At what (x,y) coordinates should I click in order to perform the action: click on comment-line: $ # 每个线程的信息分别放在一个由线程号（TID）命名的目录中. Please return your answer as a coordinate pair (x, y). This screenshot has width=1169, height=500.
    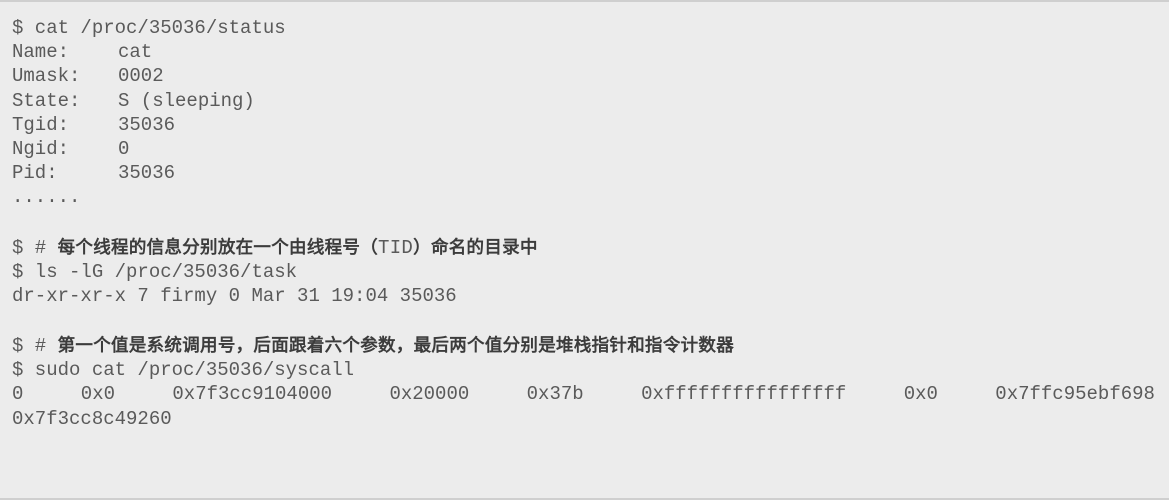
    Looking at the image, I should click on (584, 248).